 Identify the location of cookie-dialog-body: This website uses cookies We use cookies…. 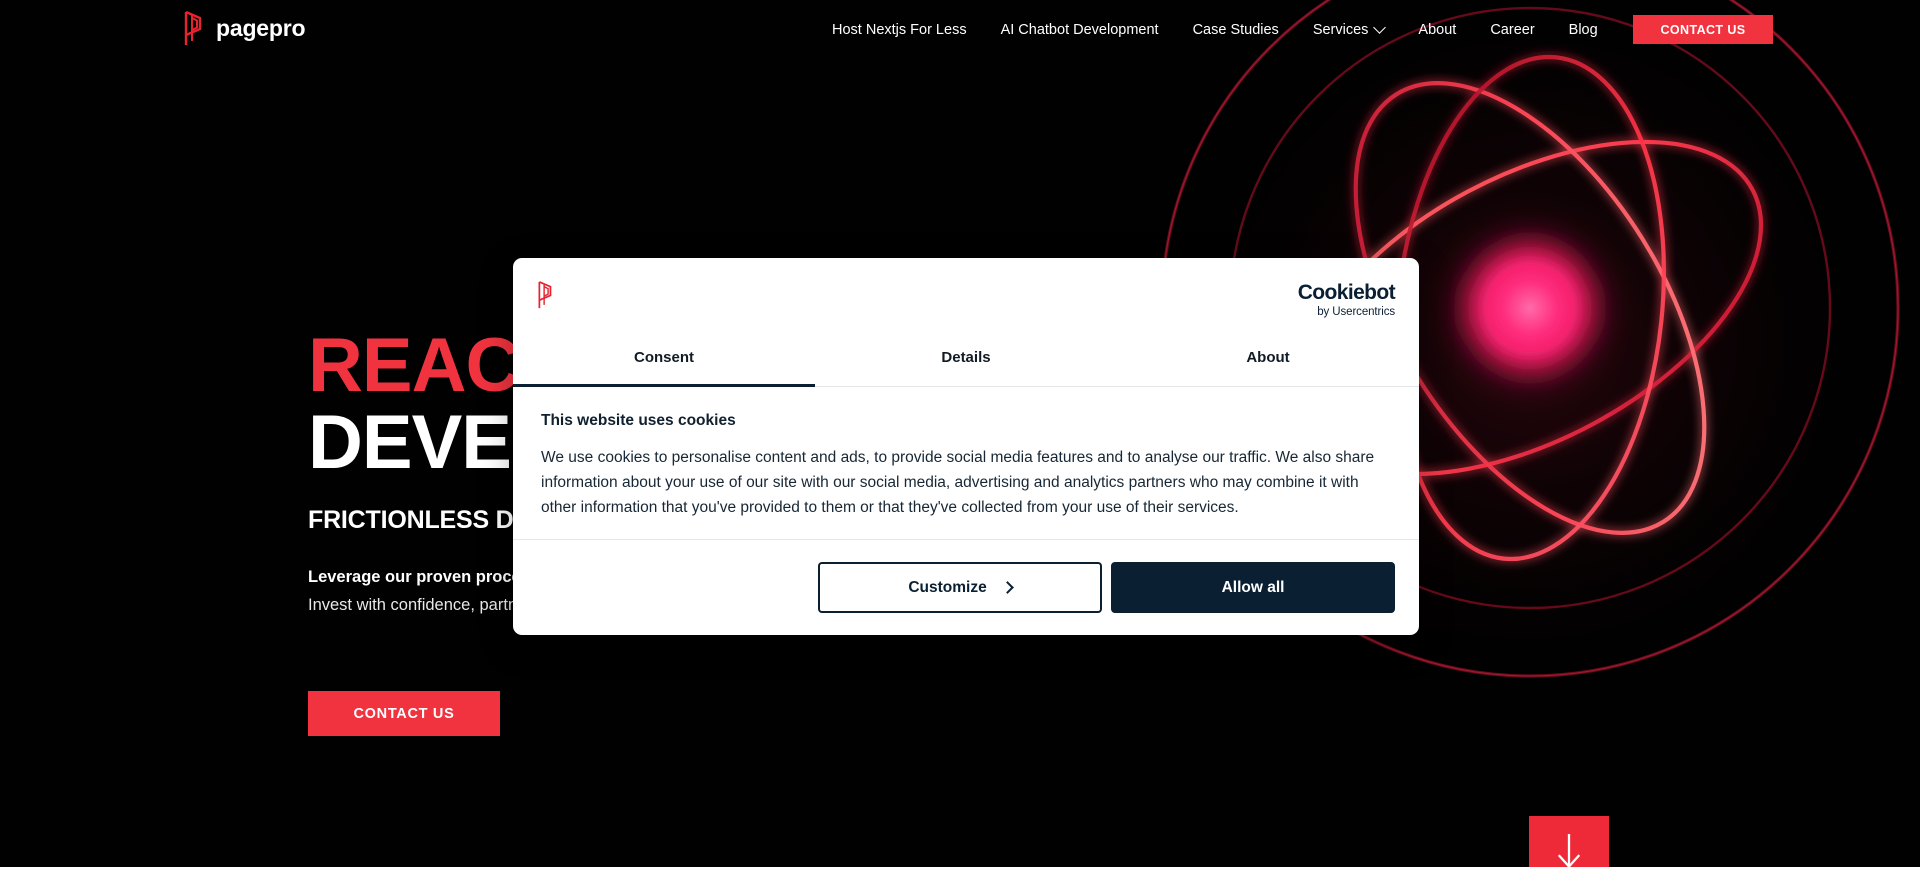
(966, 463).